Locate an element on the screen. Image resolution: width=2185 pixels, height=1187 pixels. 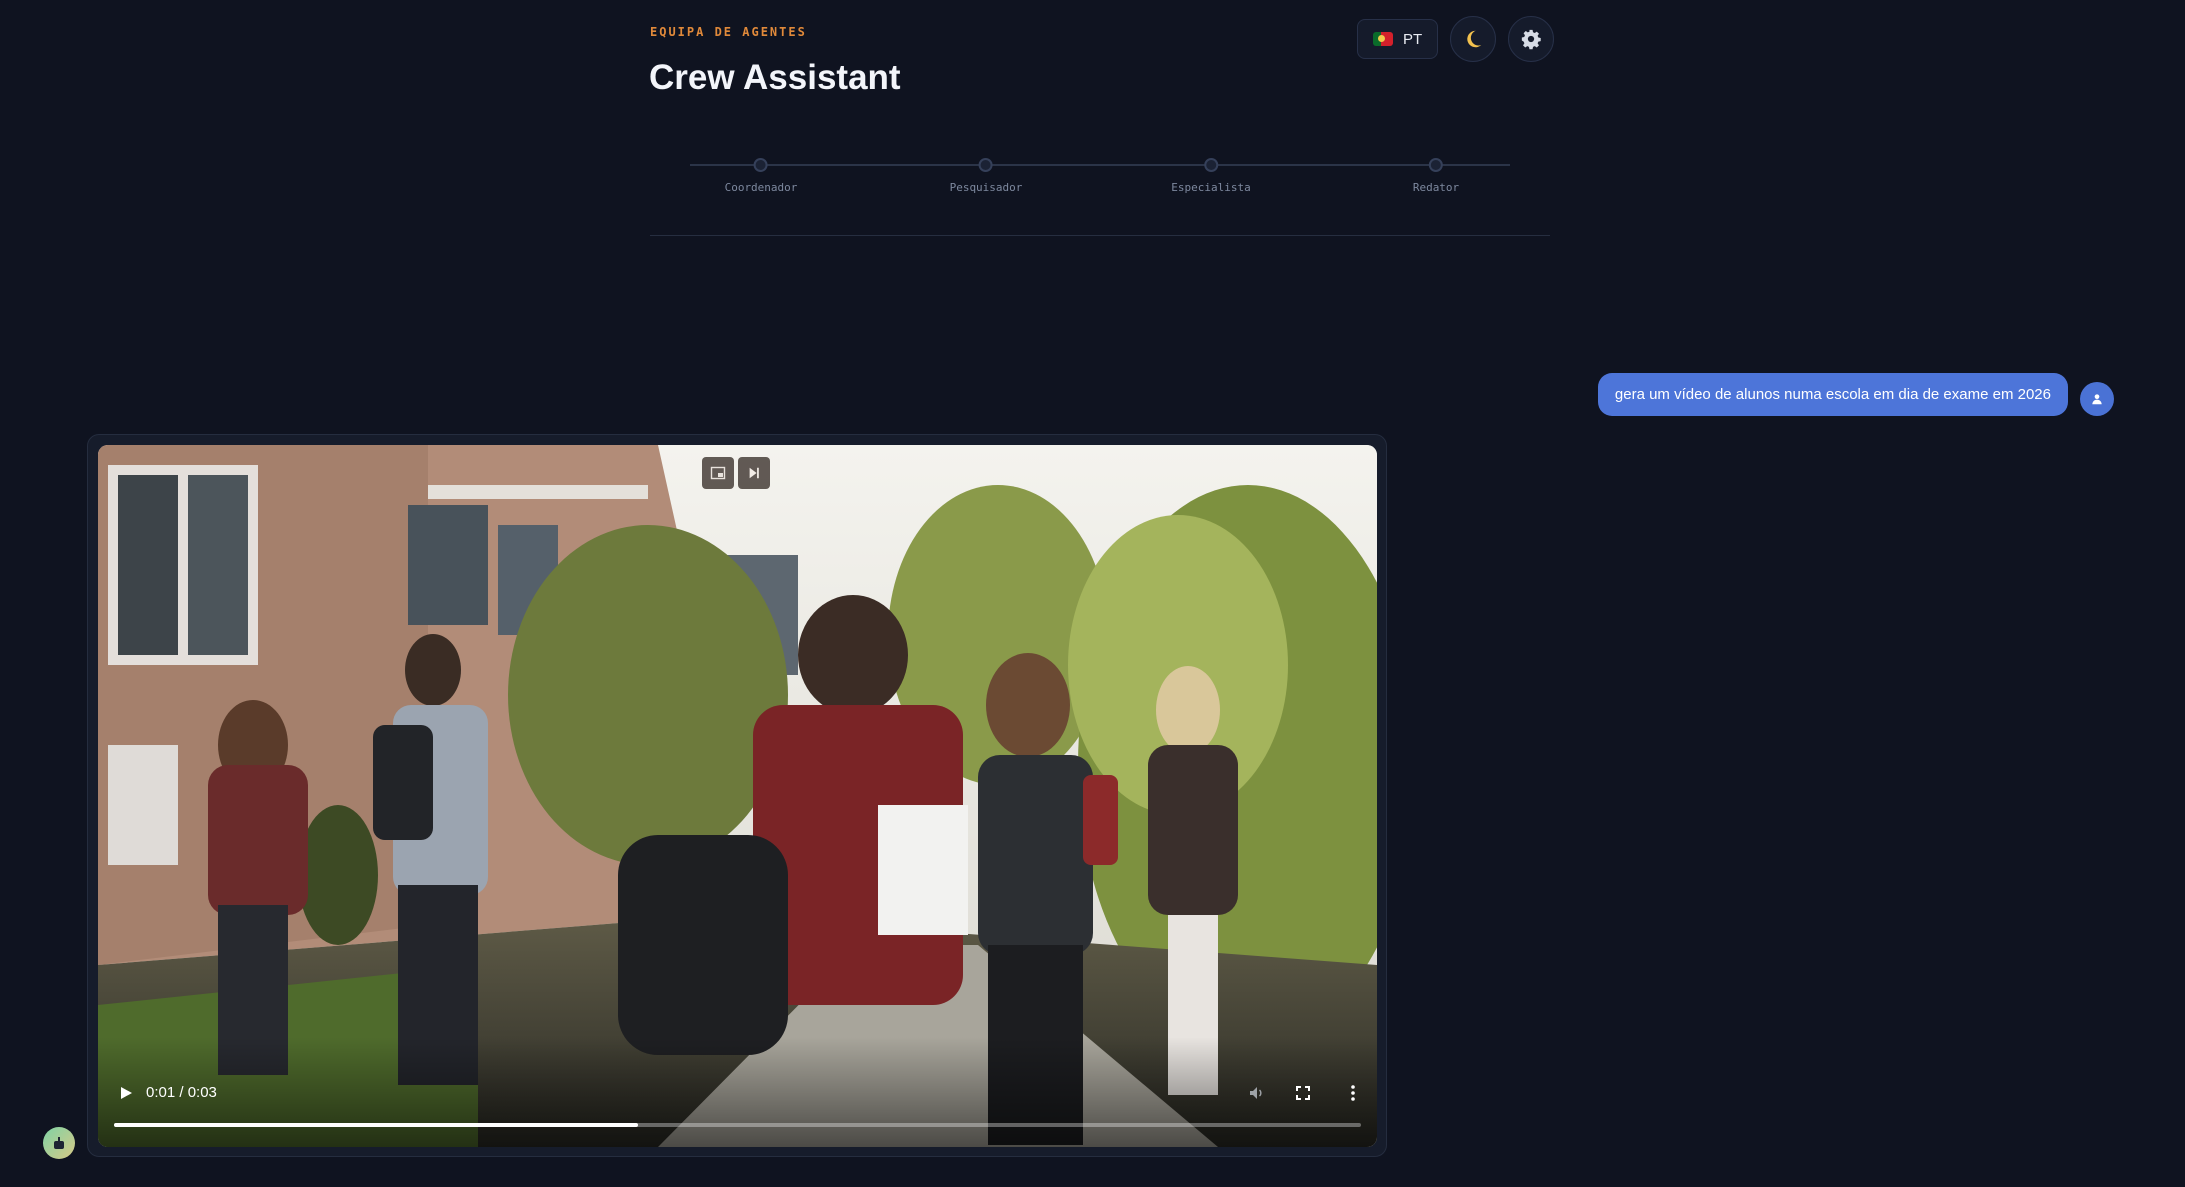
more-options-button is located at coordinates (1353, 1093).